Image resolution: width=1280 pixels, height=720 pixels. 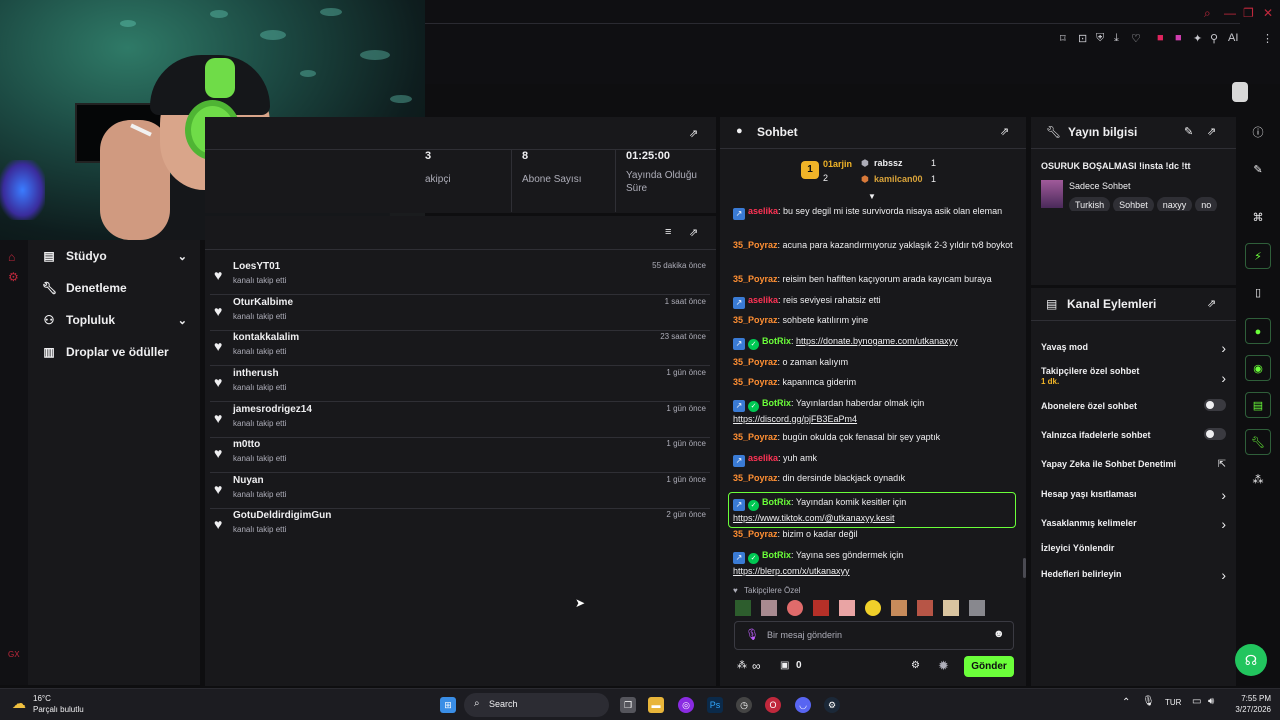 I want to click on close-icon: ✕, so click(x=1268, y=13).